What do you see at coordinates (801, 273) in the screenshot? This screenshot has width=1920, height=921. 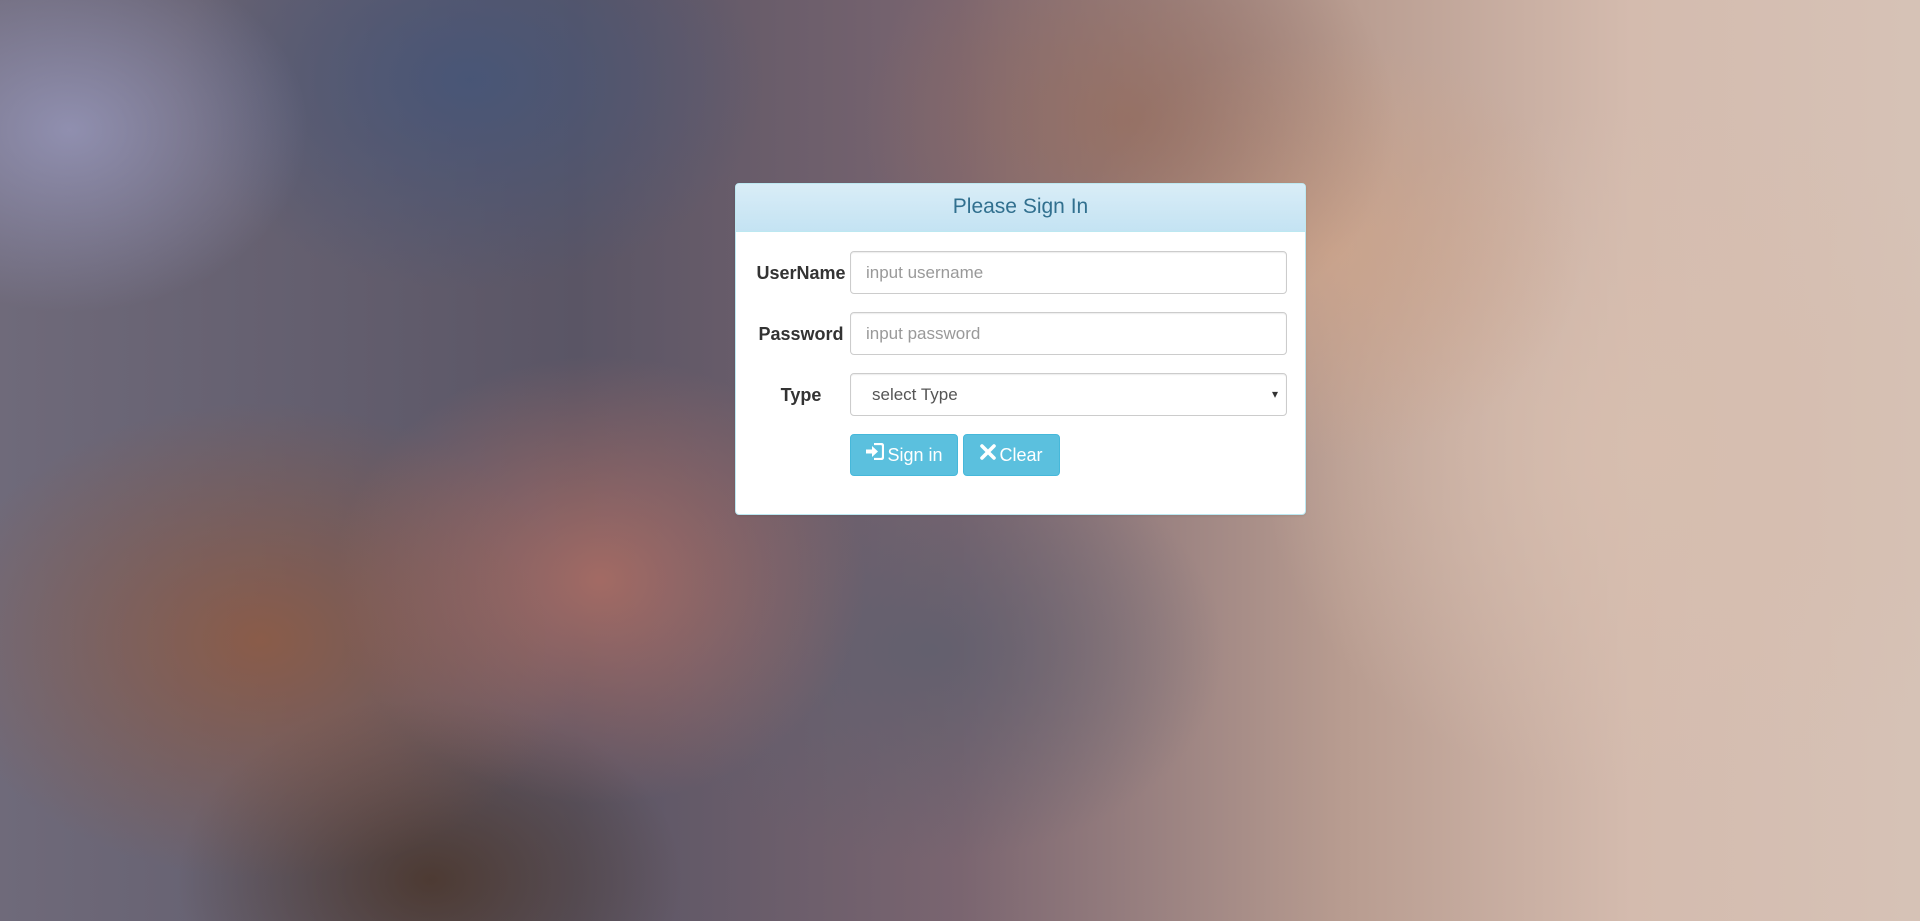 I see `username-label: UserName` at bounding box center [801, 273].